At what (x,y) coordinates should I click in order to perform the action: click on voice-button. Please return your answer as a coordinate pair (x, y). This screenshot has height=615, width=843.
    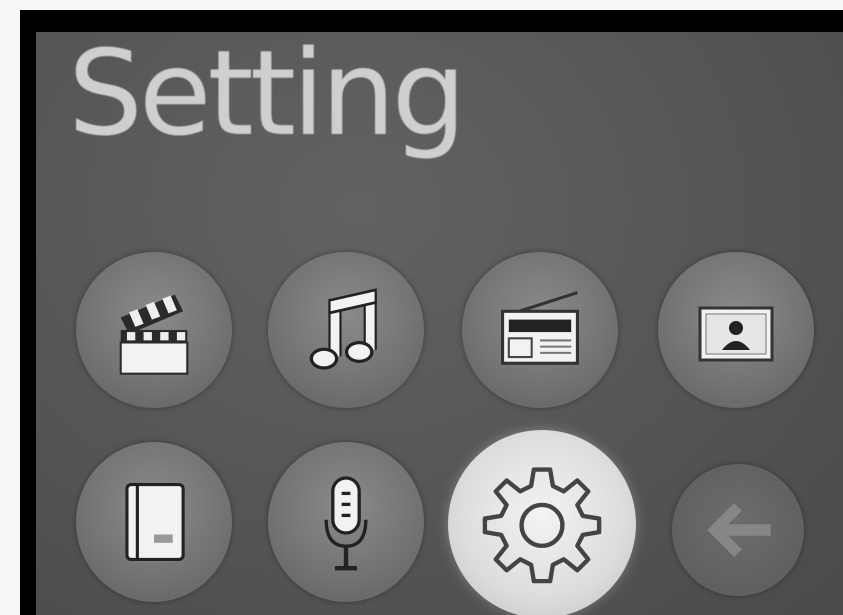
    Looking at the image, I should click on (346, 522).